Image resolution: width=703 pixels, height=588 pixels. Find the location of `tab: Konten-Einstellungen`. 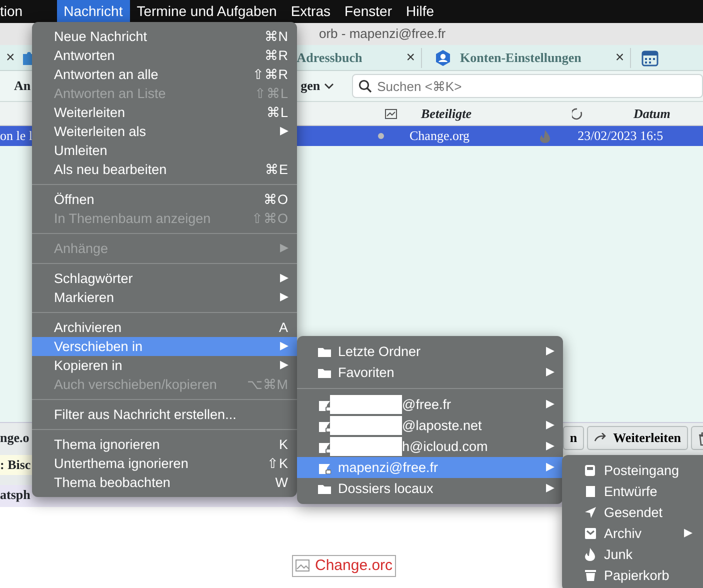

tab: Konten-Einstellungen is located at coordinates (521, 58).